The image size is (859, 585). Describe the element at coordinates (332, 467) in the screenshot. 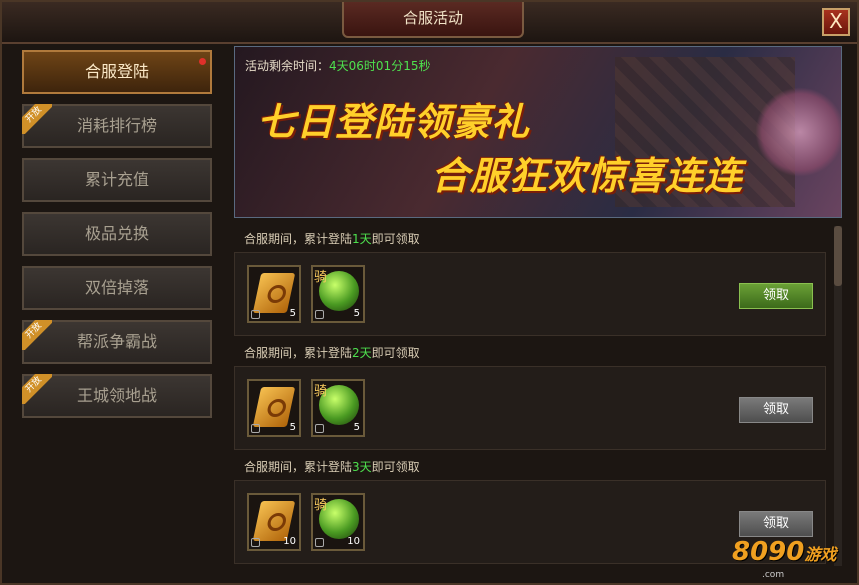

I see `reward-requirement: 合服期间，累计登陆3天即可领取` at that location.